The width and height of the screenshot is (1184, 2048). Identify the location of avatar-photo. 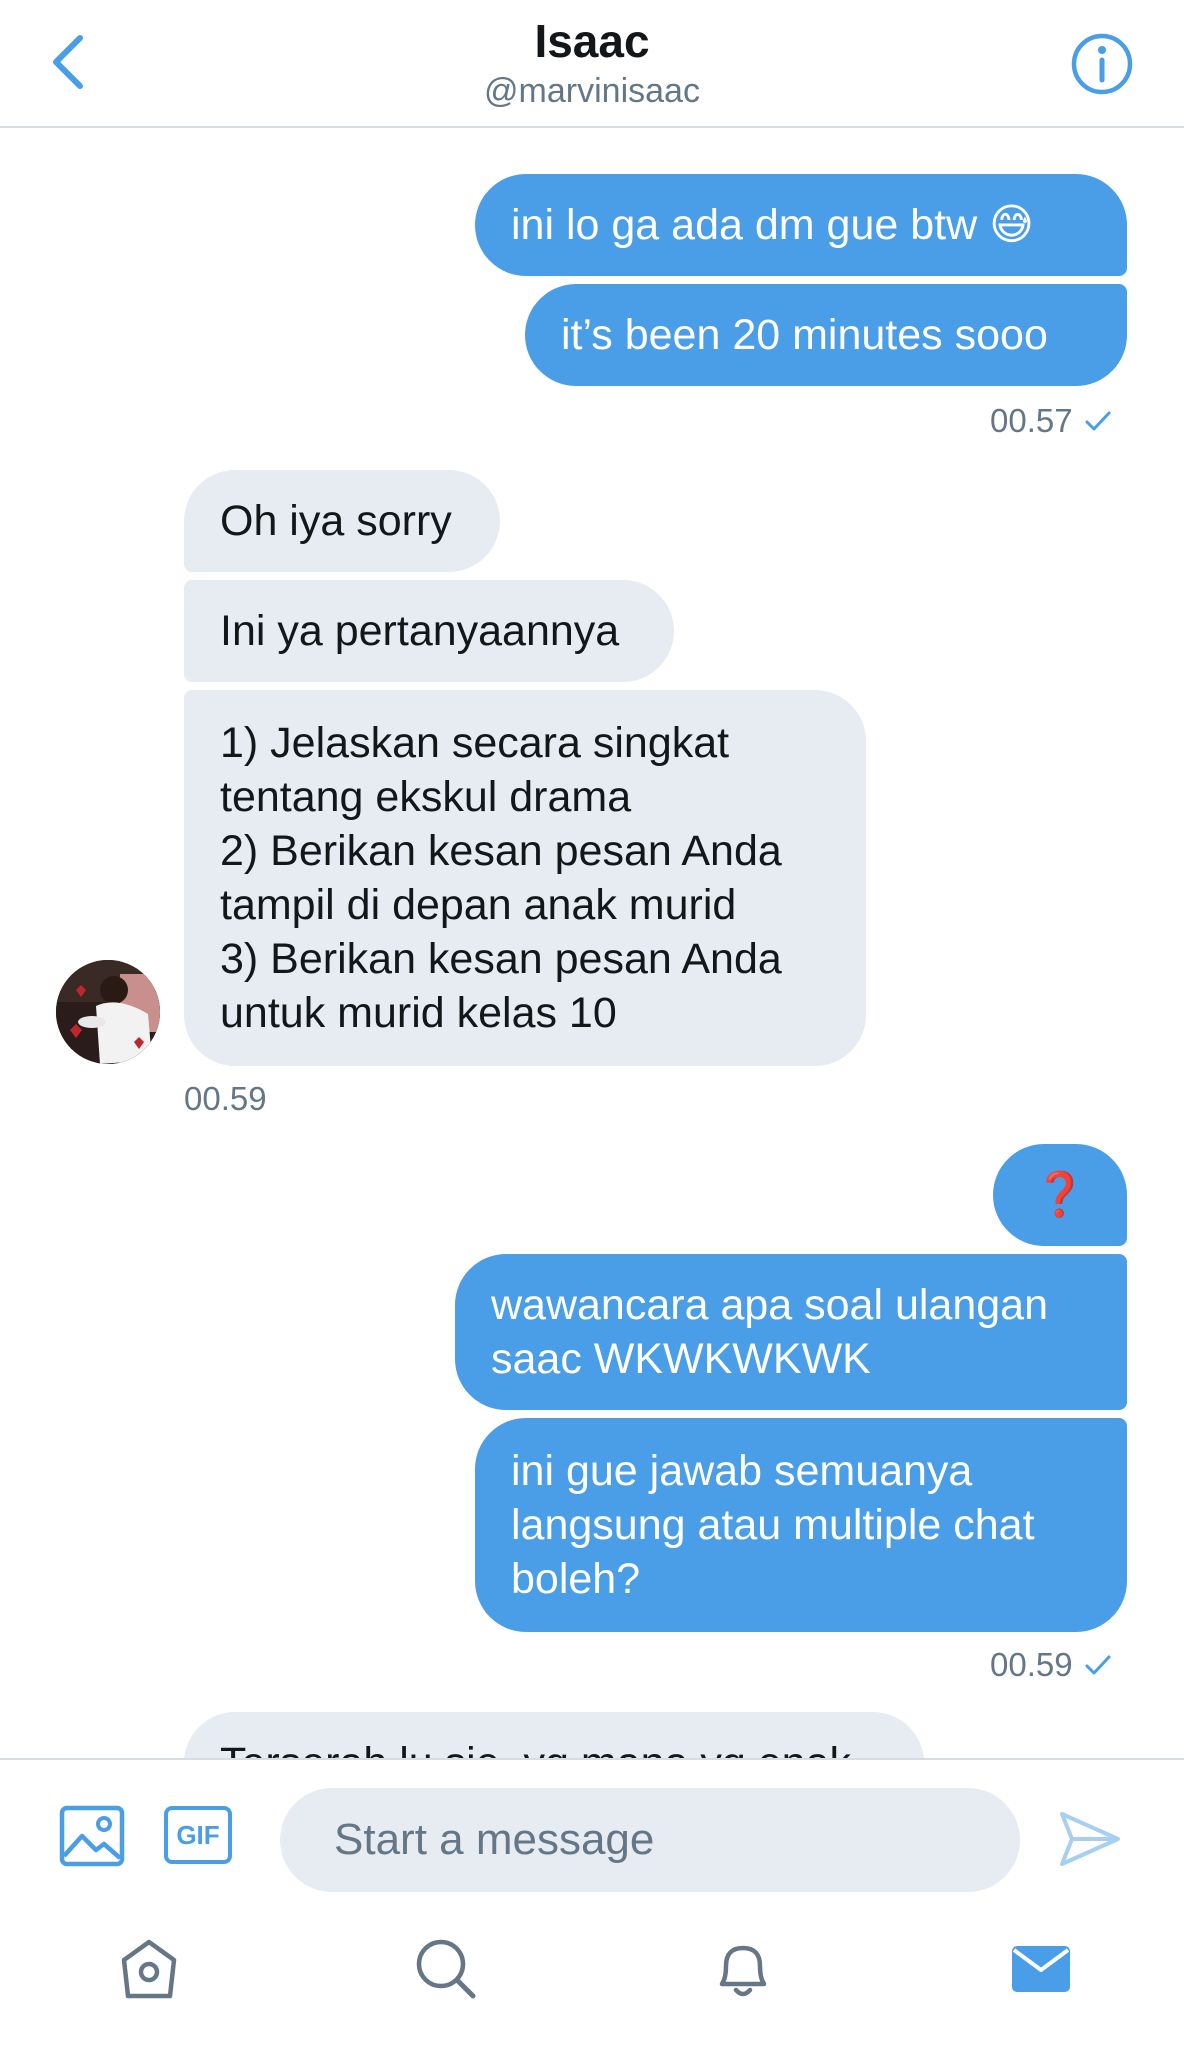
(108, 1012).